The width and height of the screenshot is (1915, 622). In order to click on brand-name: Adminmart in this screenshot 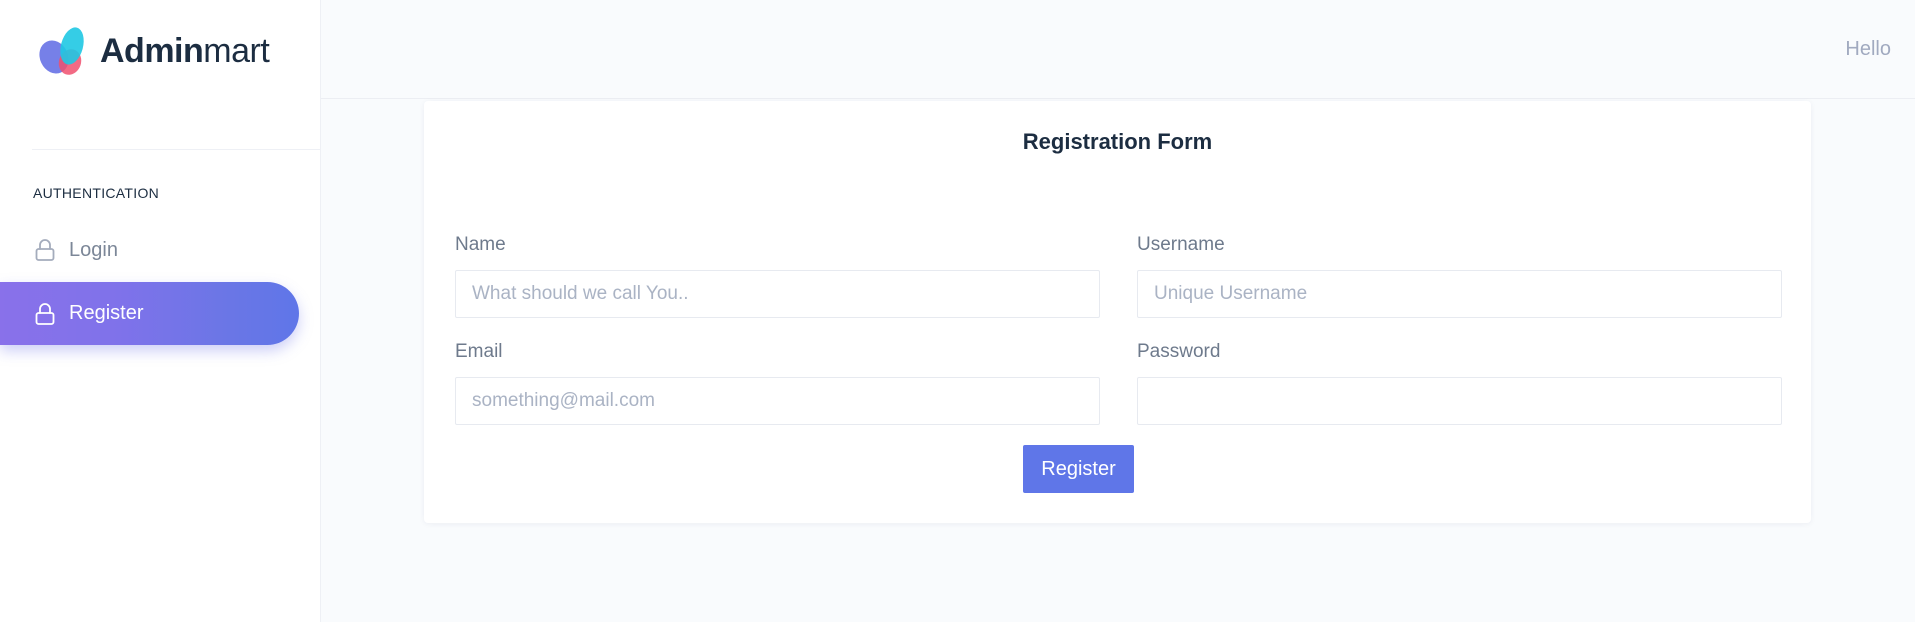, I will do `click(185, 51)`.